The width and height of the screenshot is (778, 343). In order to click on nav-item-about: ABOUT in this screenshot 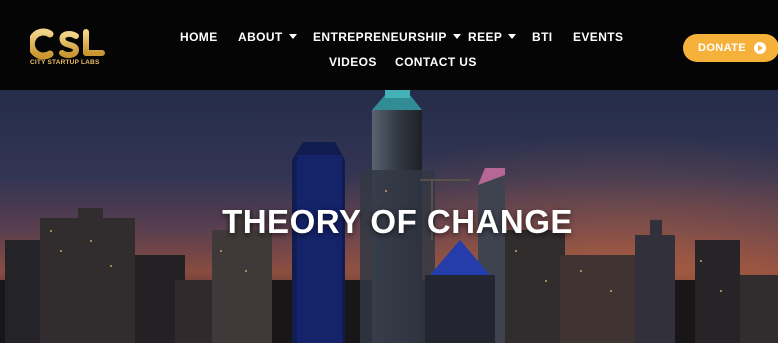, I will do `click(267, 37)`.